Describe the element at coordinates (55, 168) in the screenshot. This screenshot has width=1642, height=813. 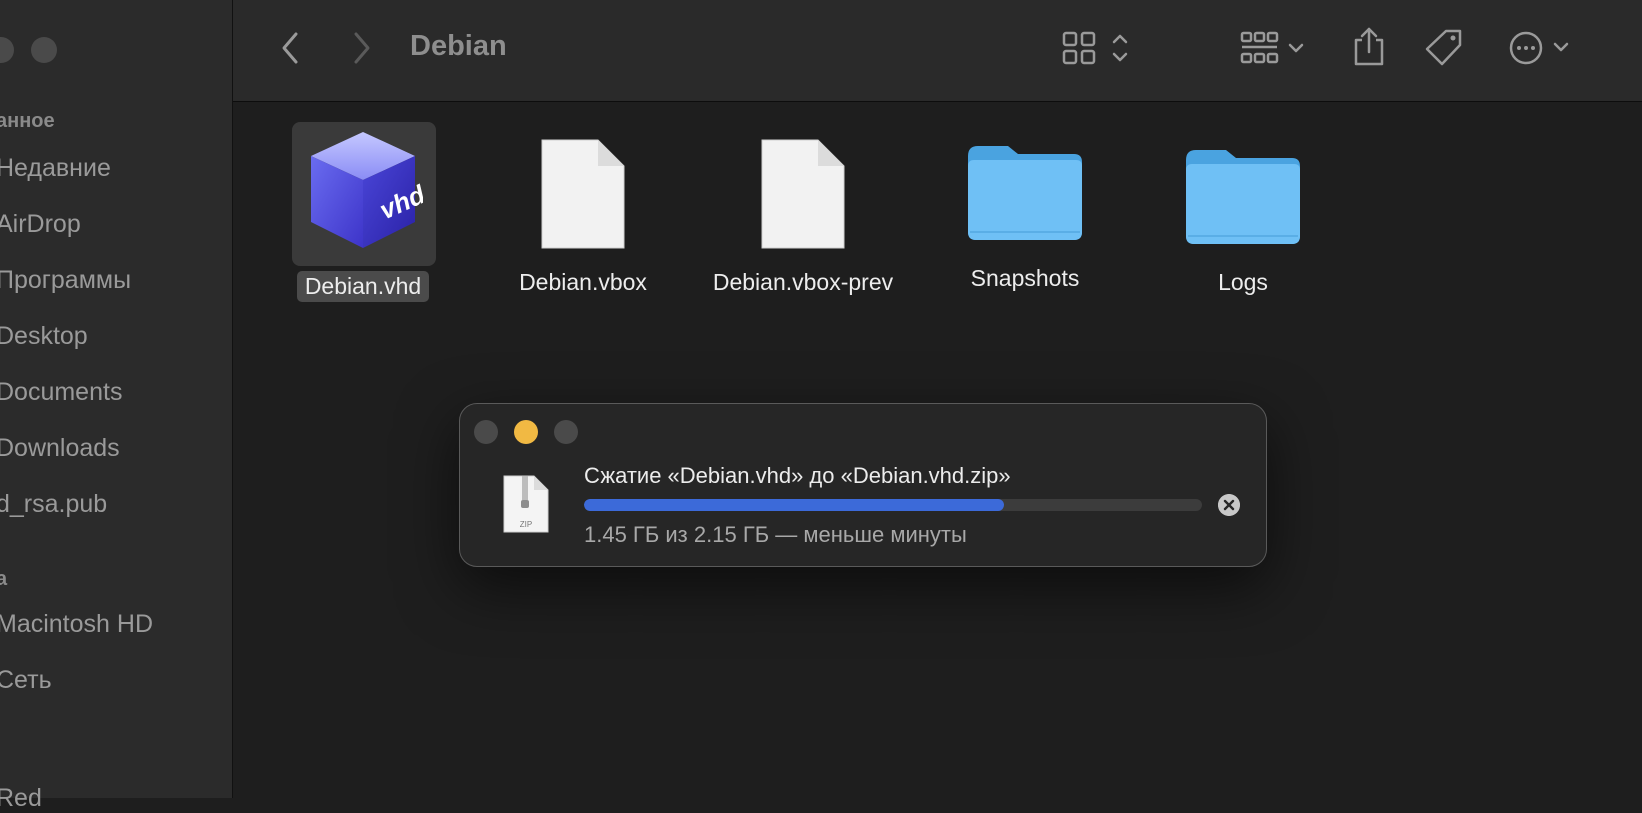
I see `sidebar-item-recents: Недавние` at that location.